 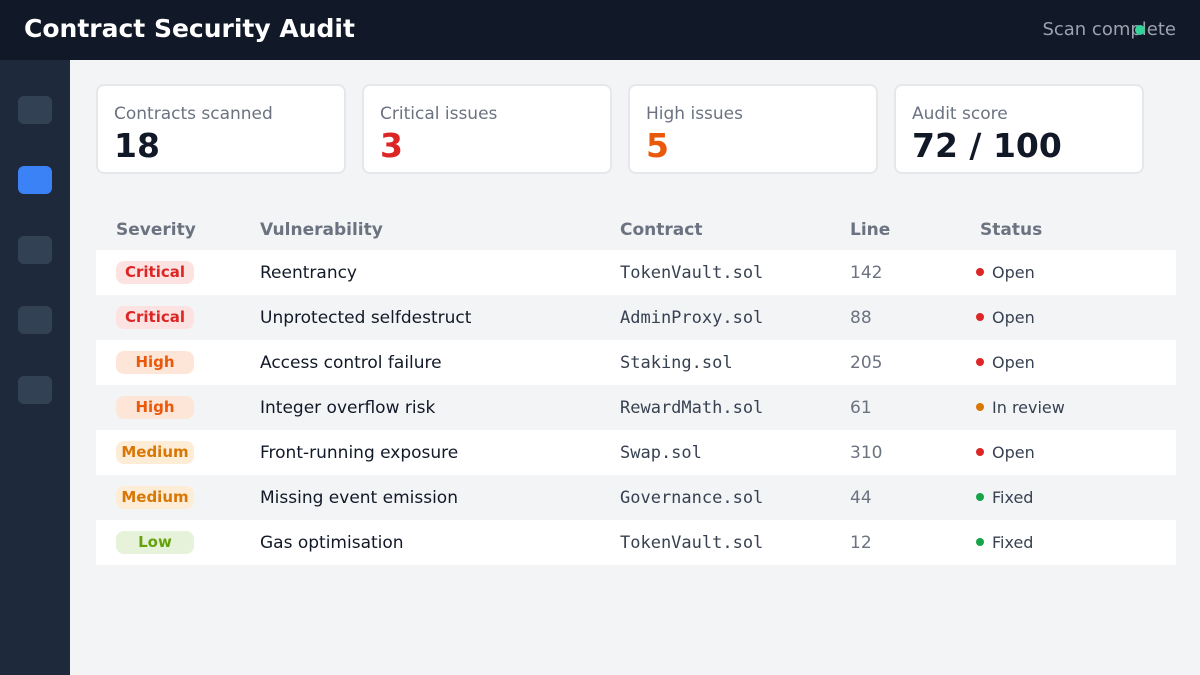 I want to click on card-audit-score: Audit score 72 / 100, so click(x=1019, y=129).